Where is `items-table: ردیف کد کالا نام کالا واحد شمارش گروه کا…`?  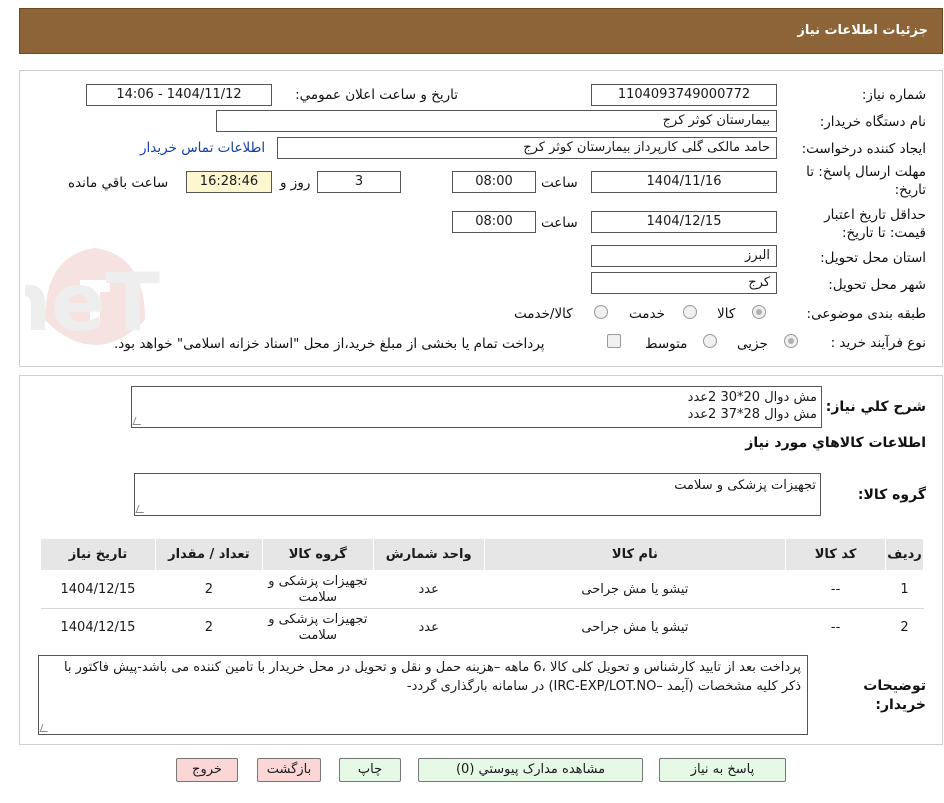 items-table: ردیف کد کالا نام کالا واحد شمارش گروه کا… is located at coordinates (482, 592).